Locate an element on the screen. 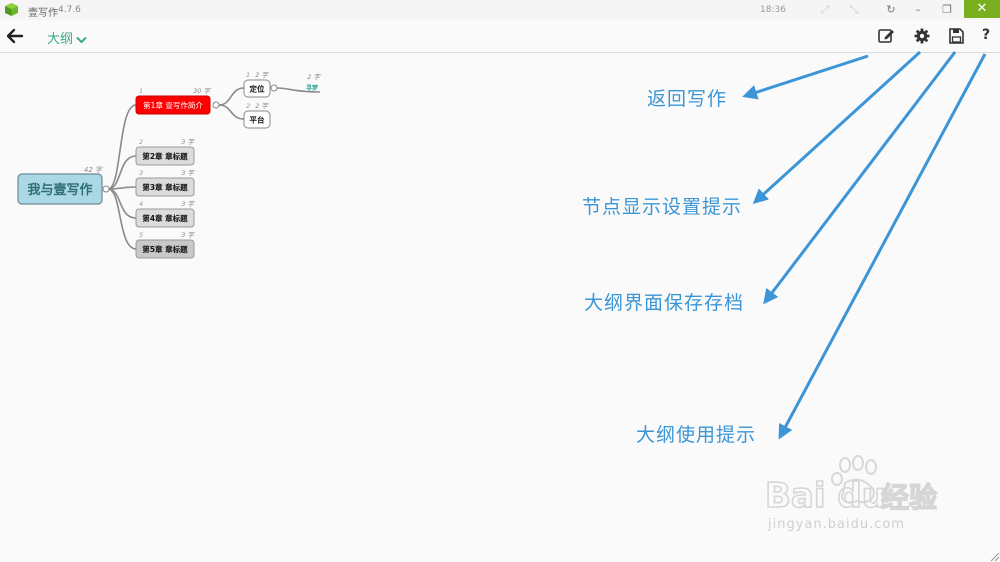 The height and width of the screenshot is (562, 1000). annotation-back-writing: 返回写作 is located at coordinates (687, 99).